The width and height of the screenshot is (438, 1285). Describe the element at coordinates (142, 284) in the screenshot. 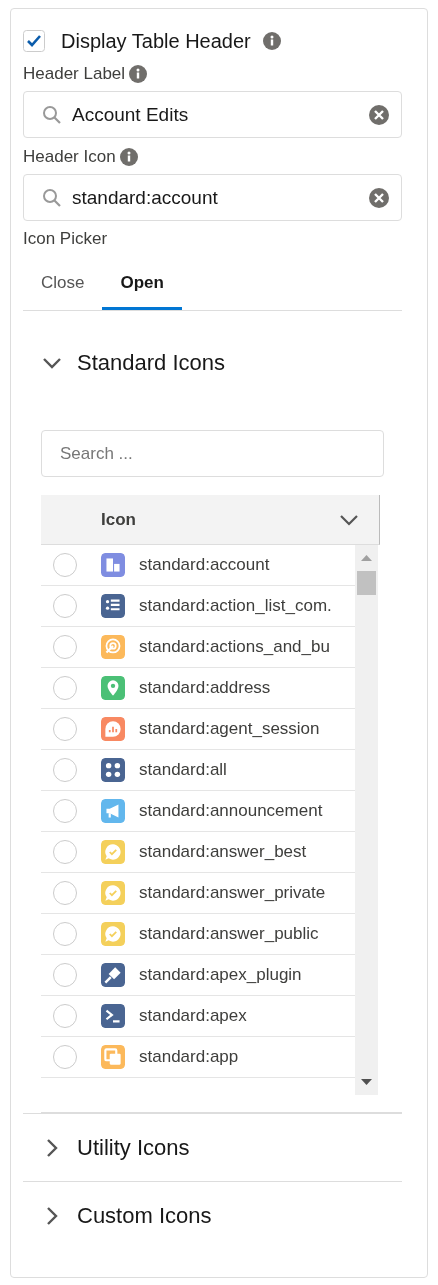

I see `tab: Open` at that location.